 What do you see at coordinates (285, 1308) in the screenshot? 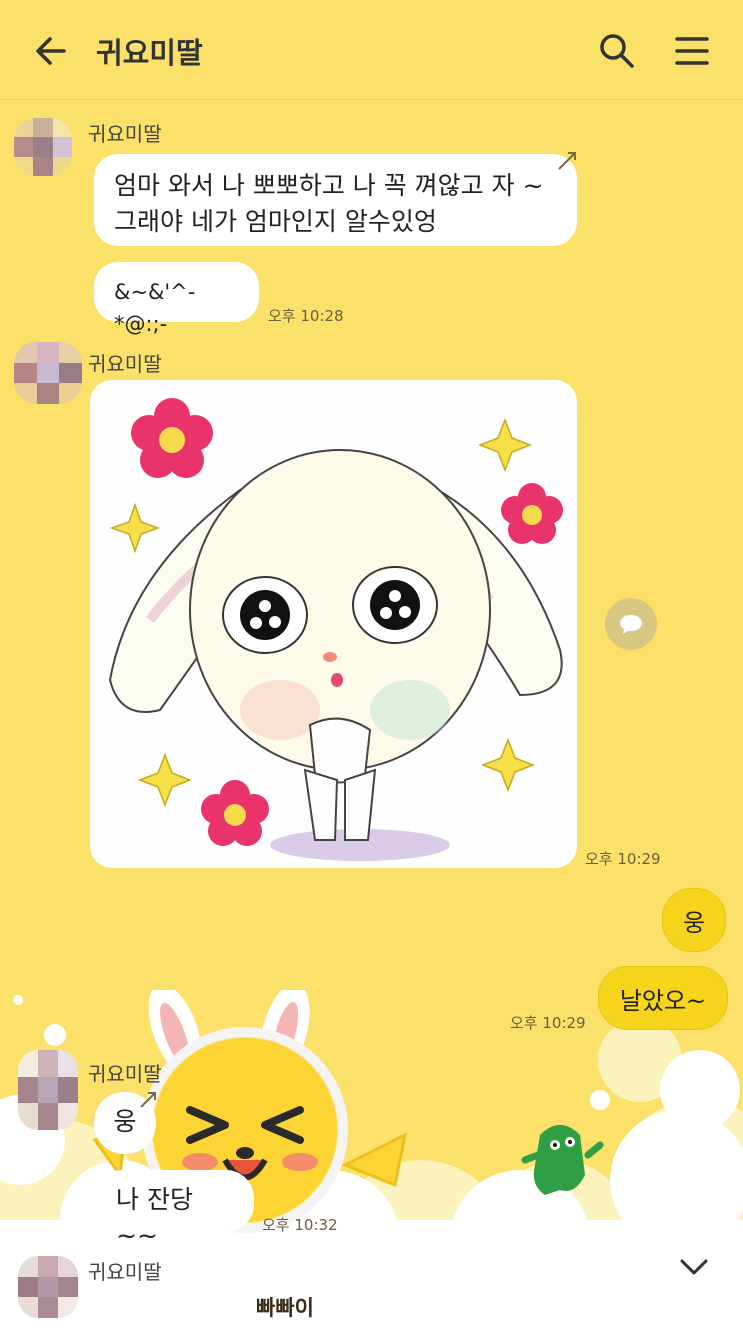
I see `sticker-caption: 빠빠이` at bounding box center [285, 1308].